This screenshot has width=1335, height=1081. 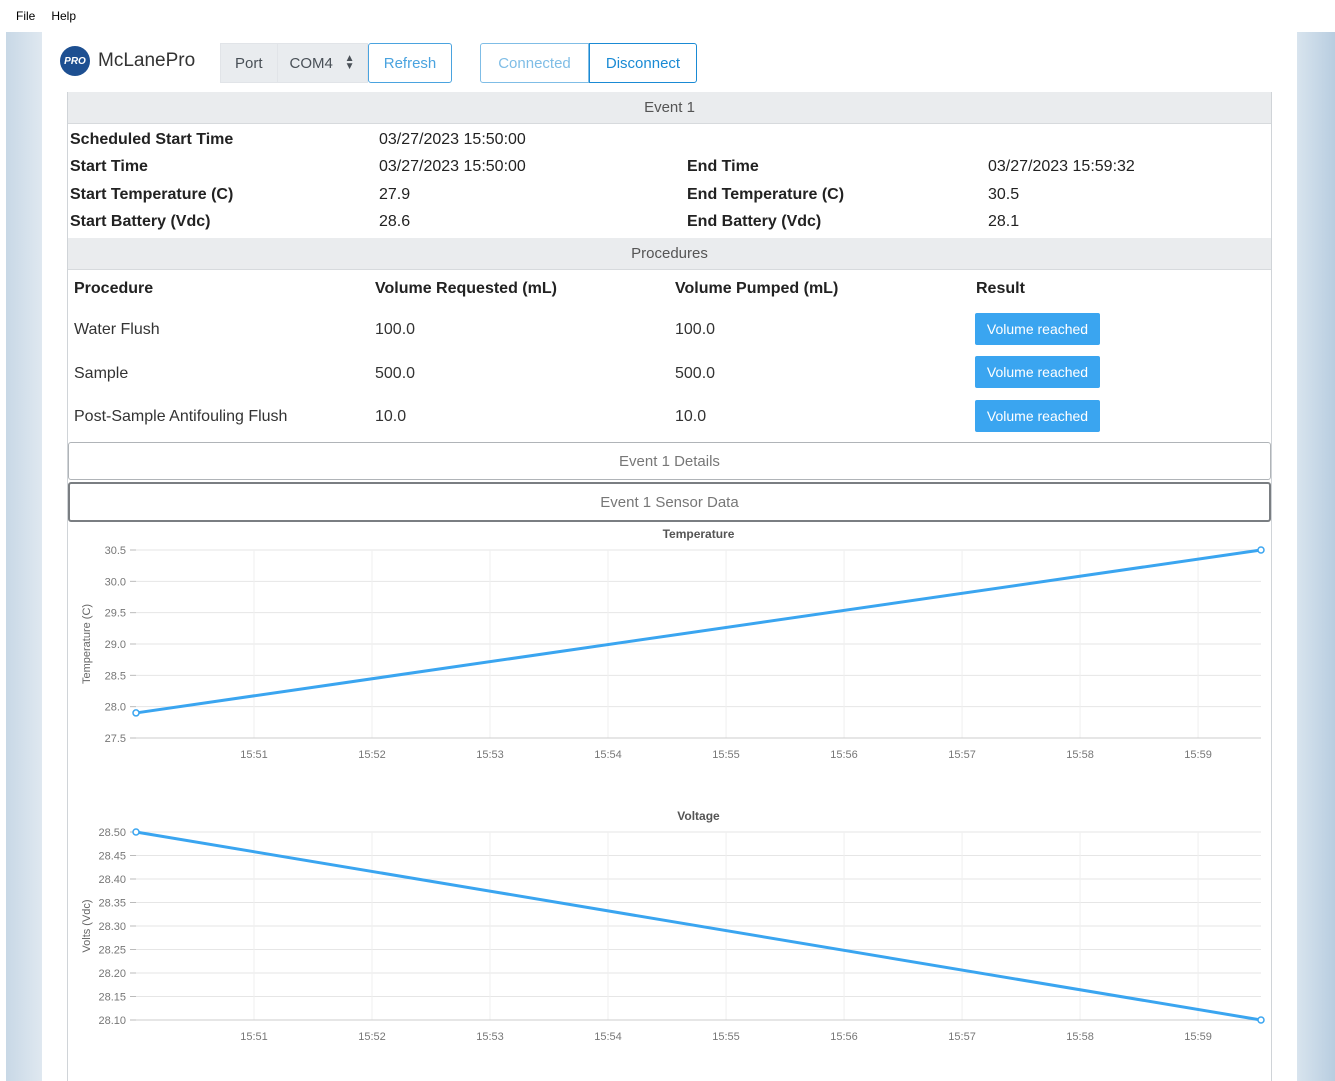 I want to click on voltage-chart-title: Voltage, so click(x=698, y=816).